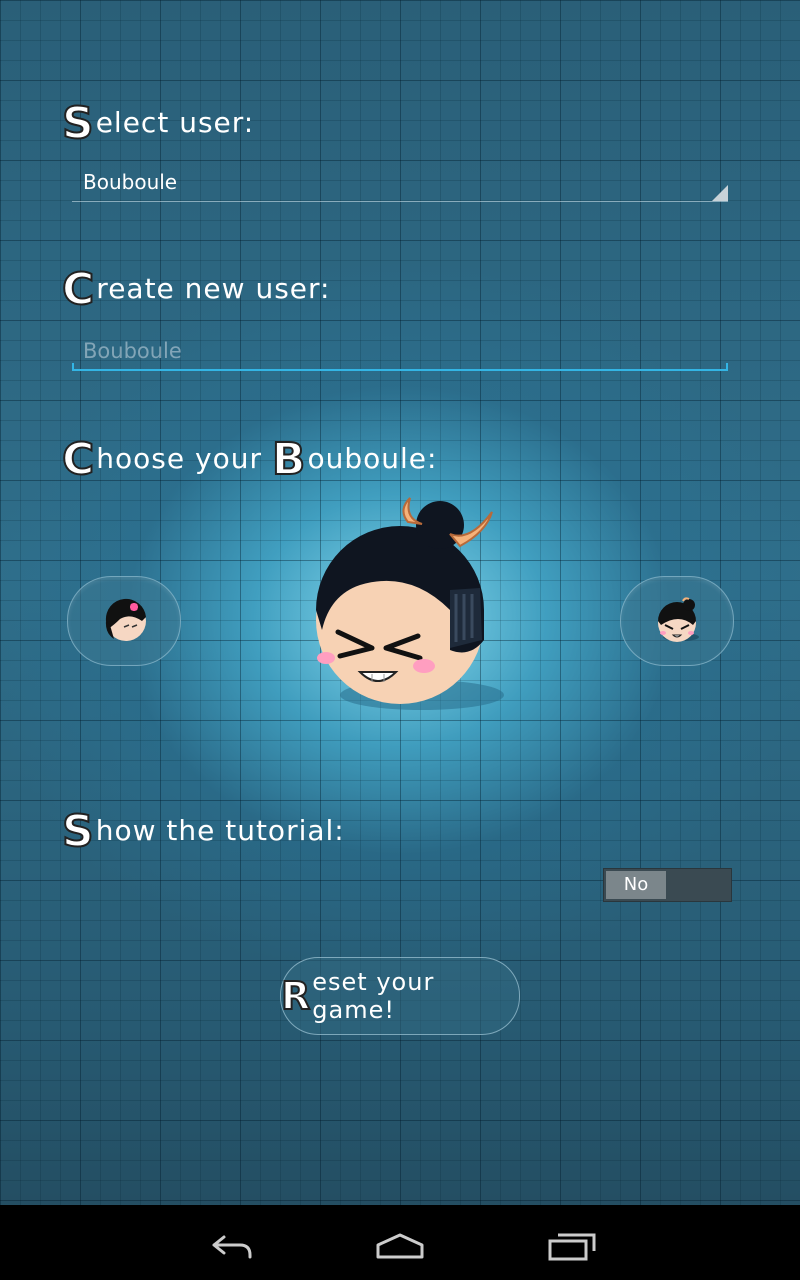 This screenshot has width=800, height=1280. What do you see at coordinates (667, 885) in the screenshot?
I see `tutorial-toggle: No` at bounding box center [667, 885].